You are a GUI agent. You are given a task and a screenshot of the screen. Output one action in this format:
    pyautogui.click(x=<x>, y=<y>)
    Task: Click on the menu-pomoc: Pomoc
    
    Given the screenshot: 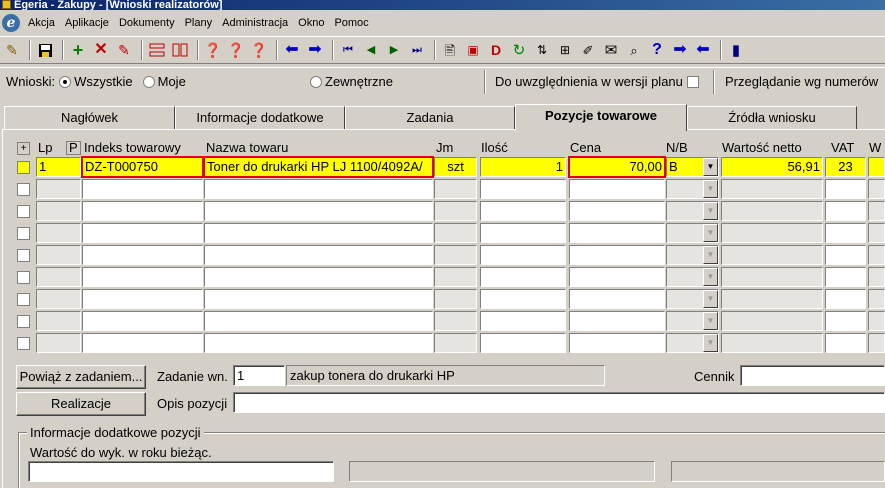 What is the action you would take?
    pyautogui.click(x=351, y=23)
    